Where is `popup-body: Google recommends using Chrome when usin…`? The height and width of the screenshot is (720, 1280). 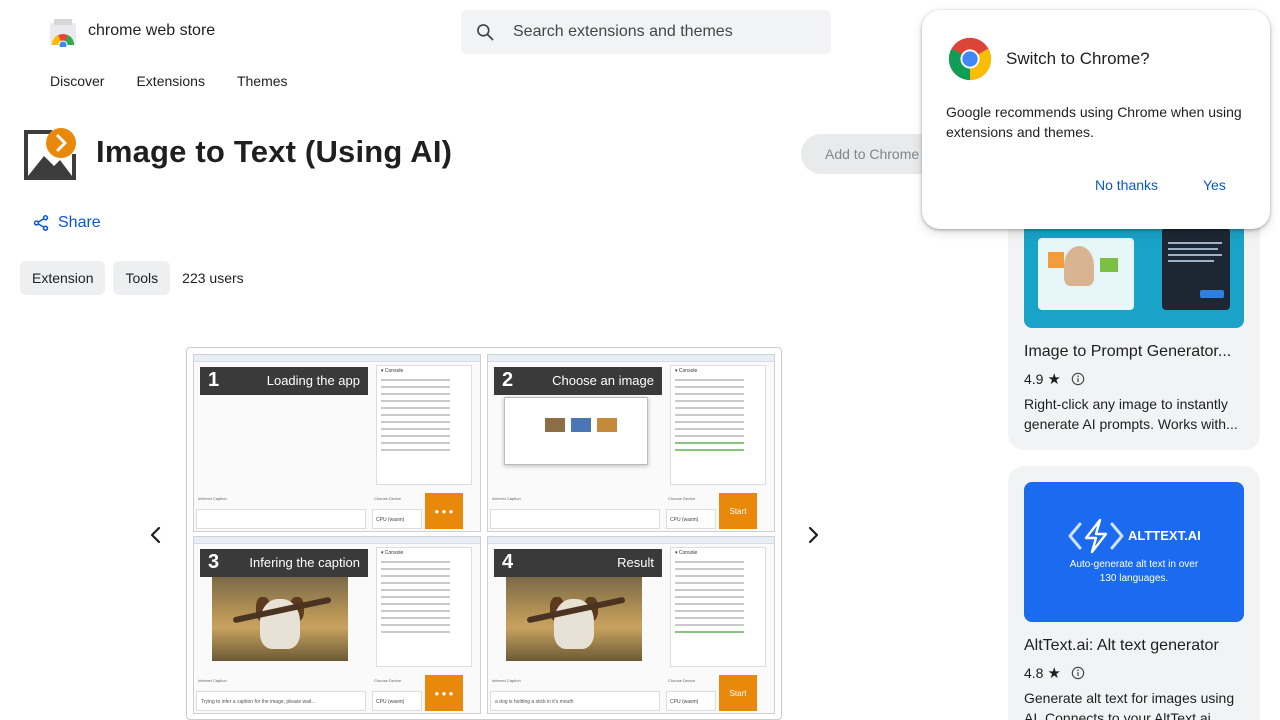 popup-body: Google recommends using Chrome when usin… is located at coordinates (1094, 122).